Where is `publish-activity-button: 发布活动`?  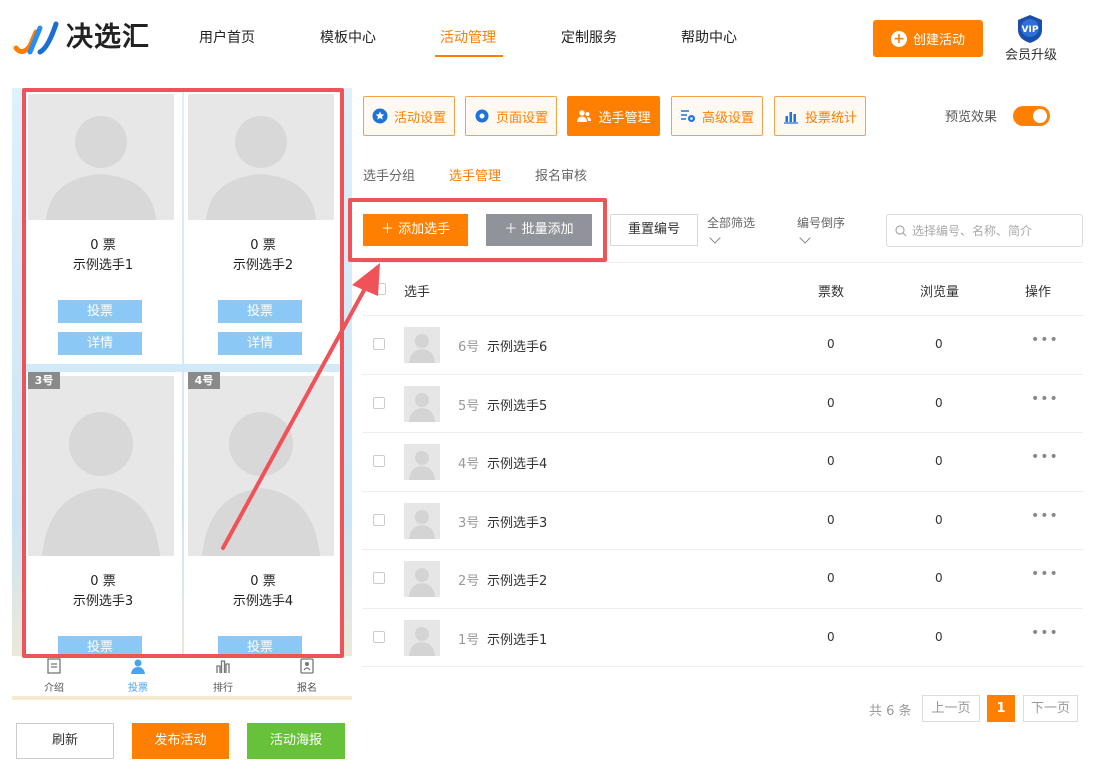 publish-activity-button: 发布活动 is located at coordinates (180, 741).